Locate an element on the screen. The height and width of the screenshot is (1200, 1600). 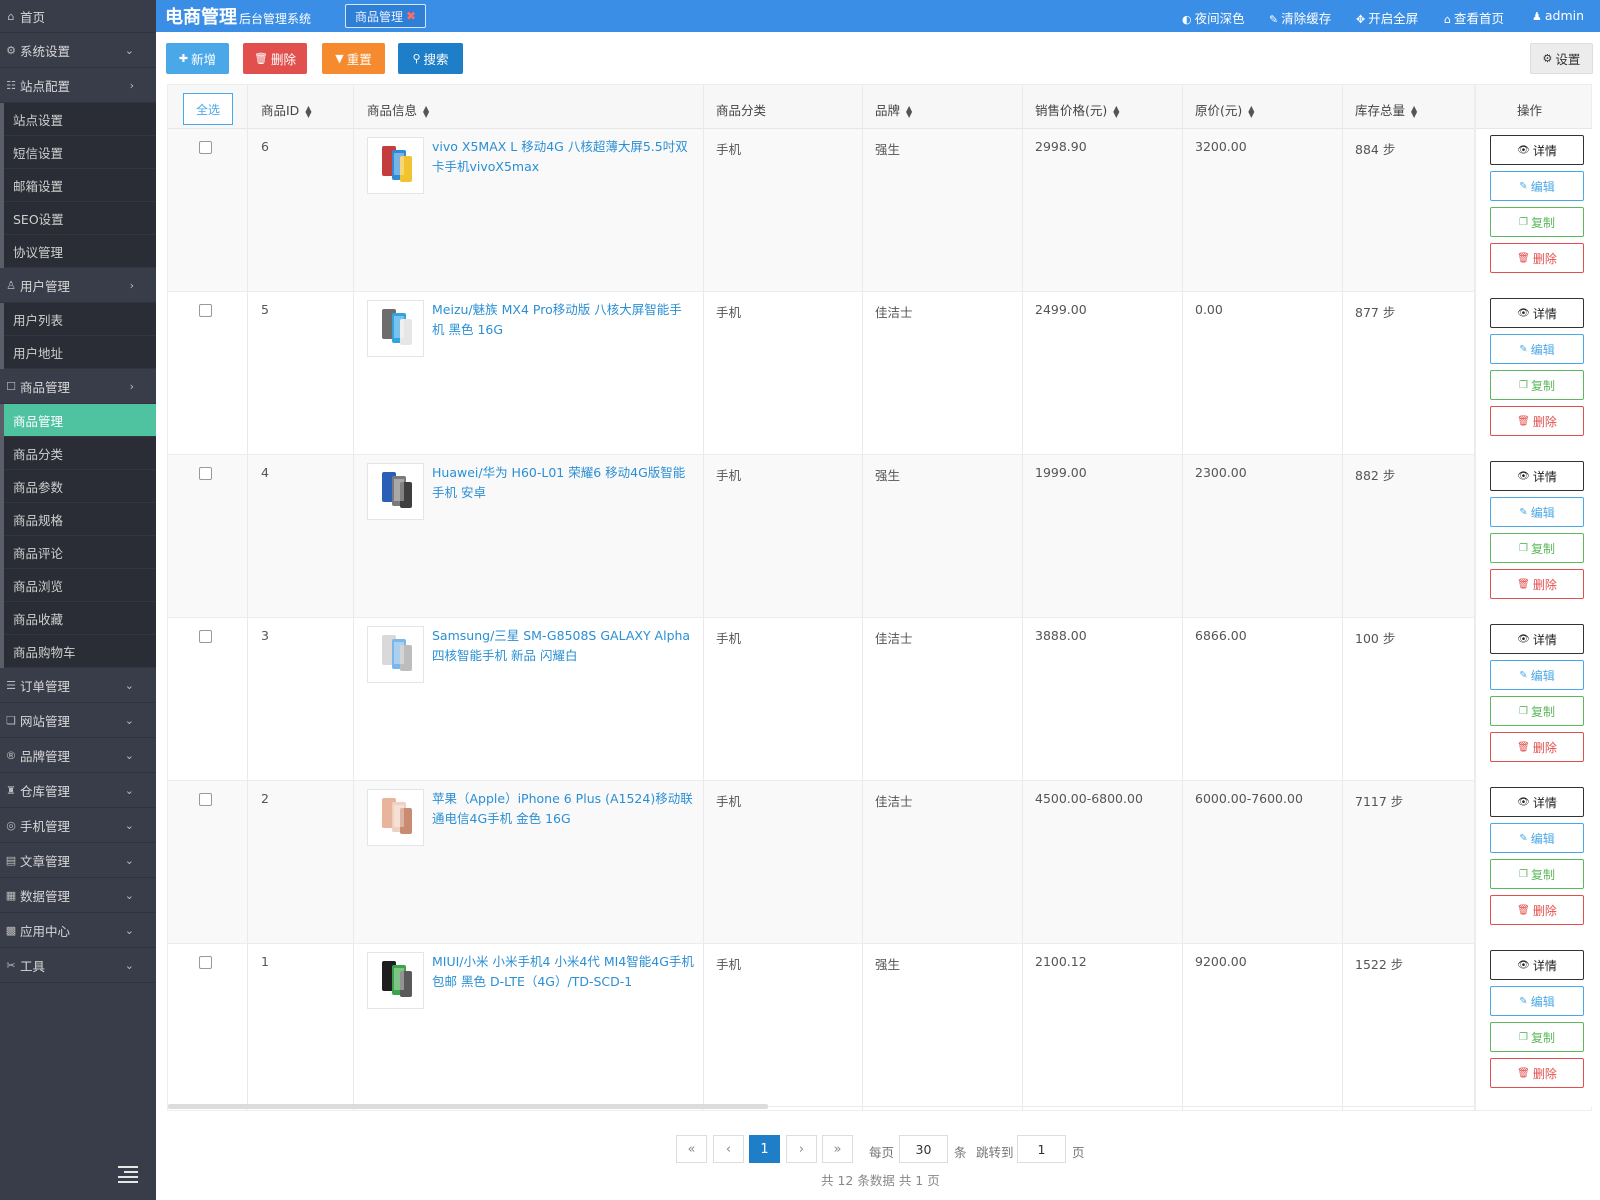
sidebar-item-user: ♙ 用户管理 › is located at coordinates (78, 285).